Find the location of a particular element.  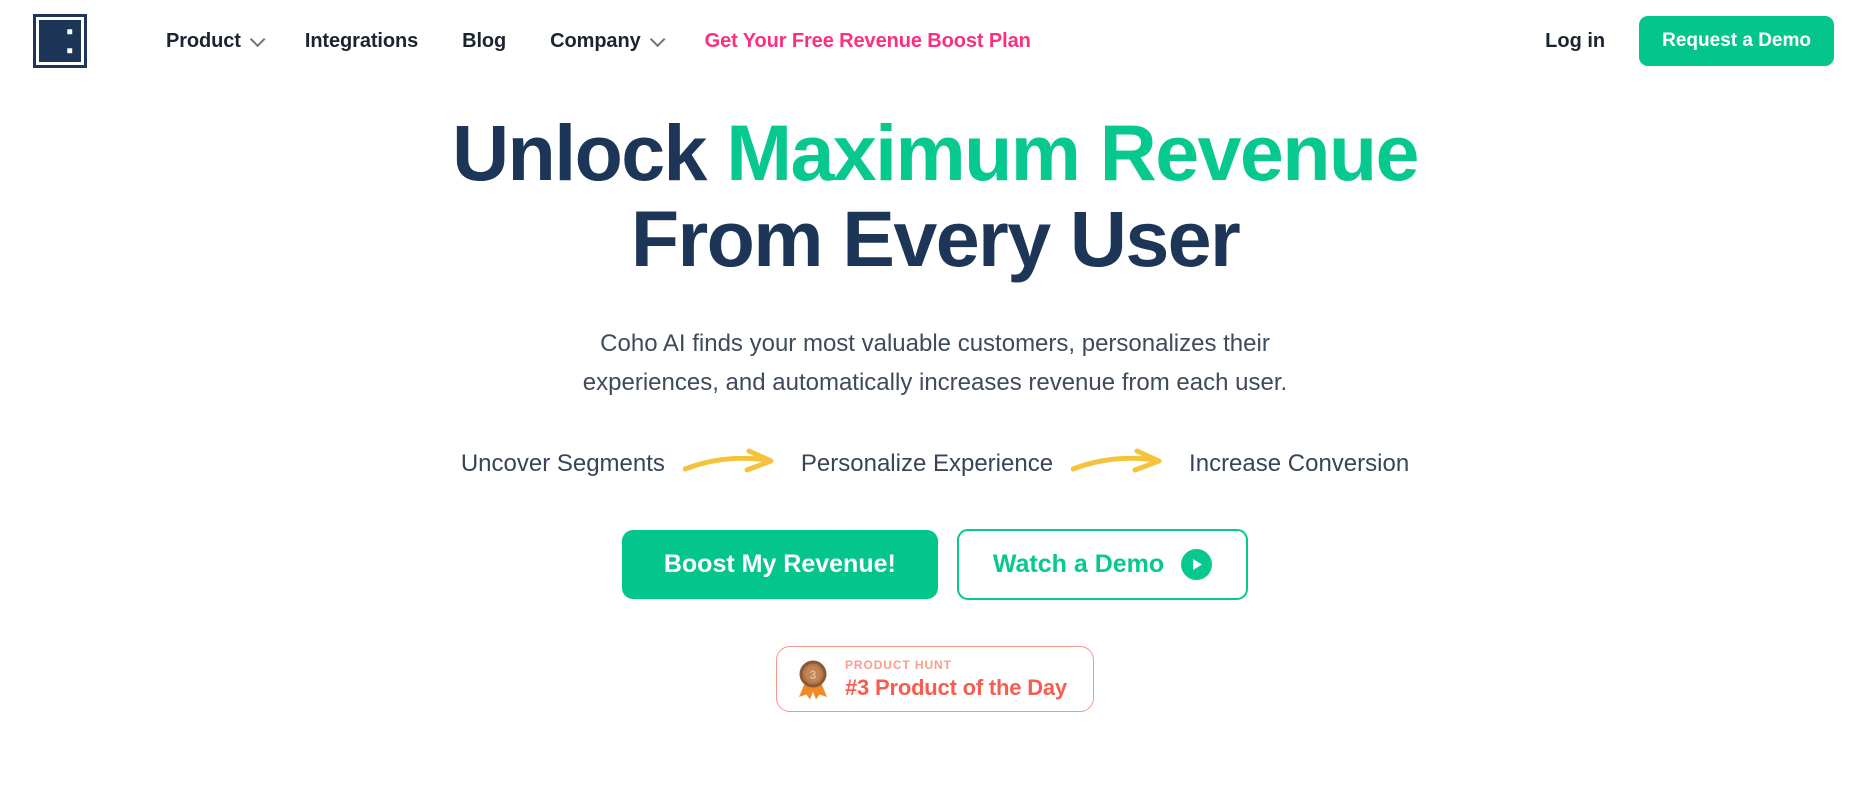

nav-item-product-label: Product is located at coordinates (203, 40).